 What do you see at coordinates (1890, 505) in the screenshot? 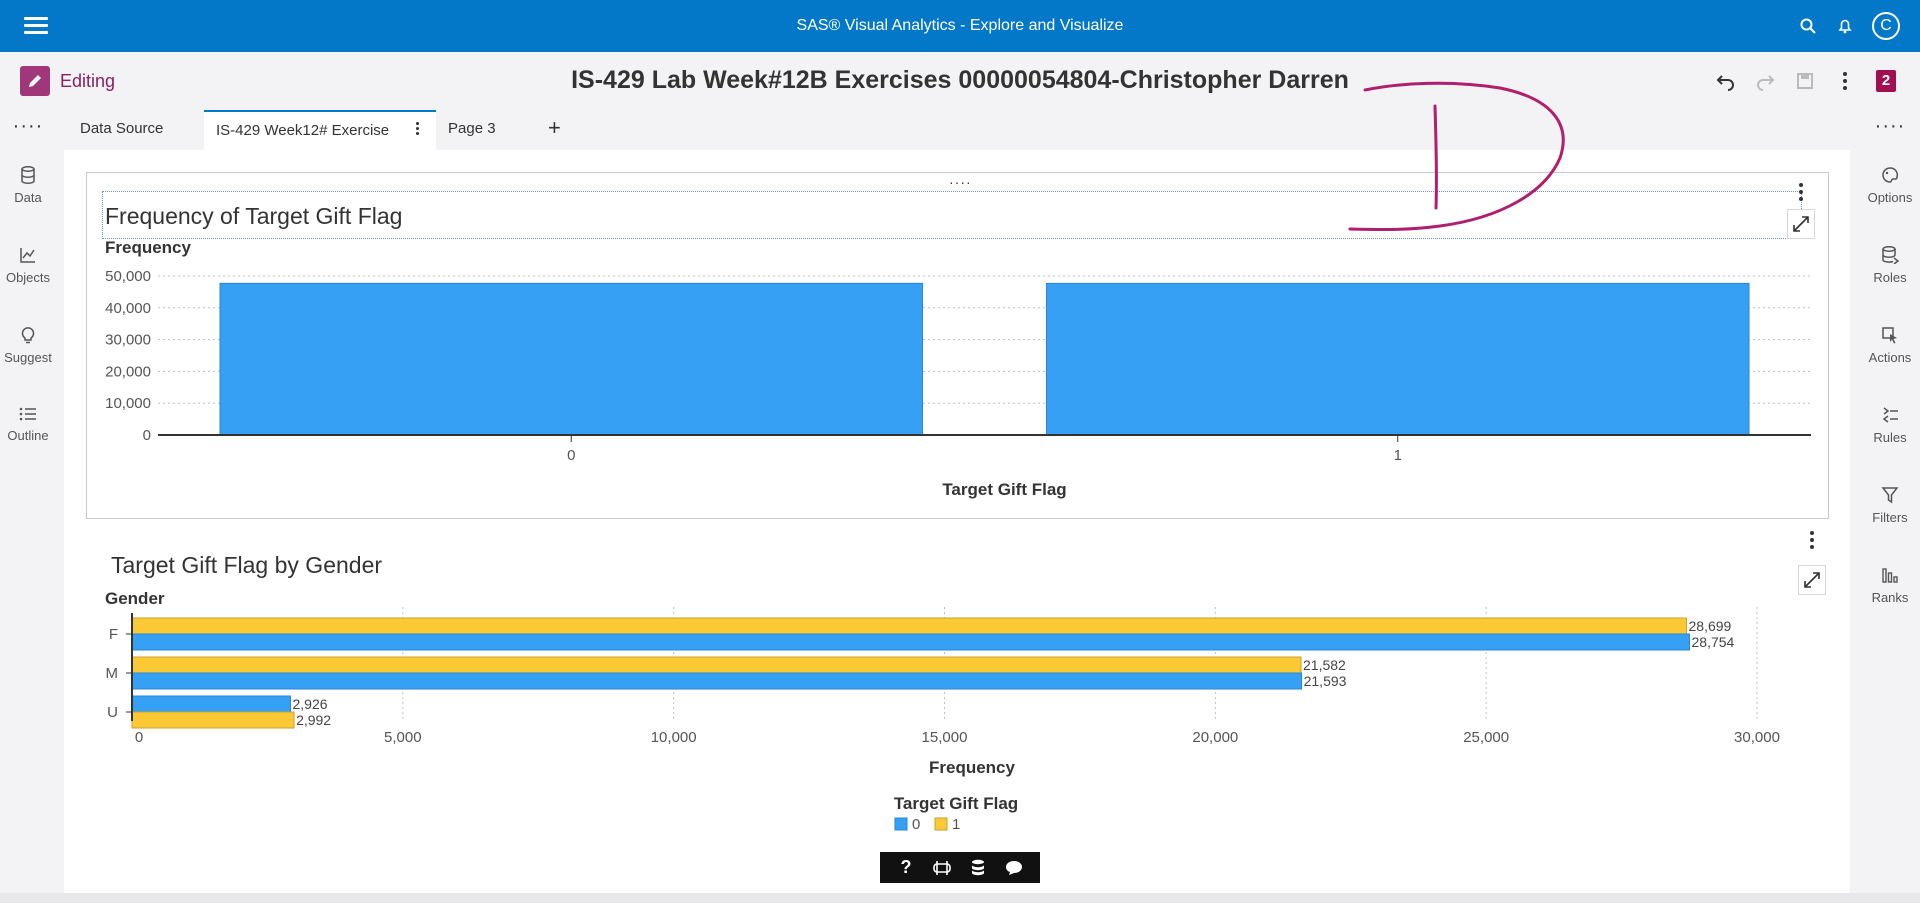
I see `right-rail-item-filters: Filters` at bounding box center [1890, 505].